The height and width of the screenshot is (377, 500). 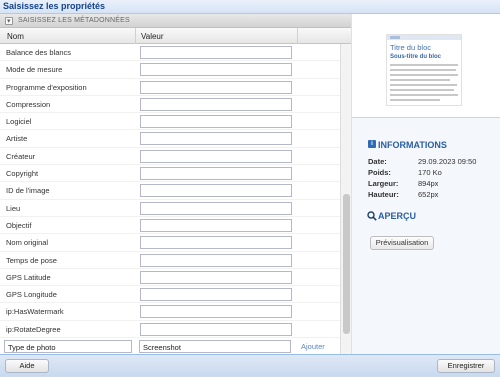 I want to click on row-name: ID de l'image, so click(x=28, y=191).